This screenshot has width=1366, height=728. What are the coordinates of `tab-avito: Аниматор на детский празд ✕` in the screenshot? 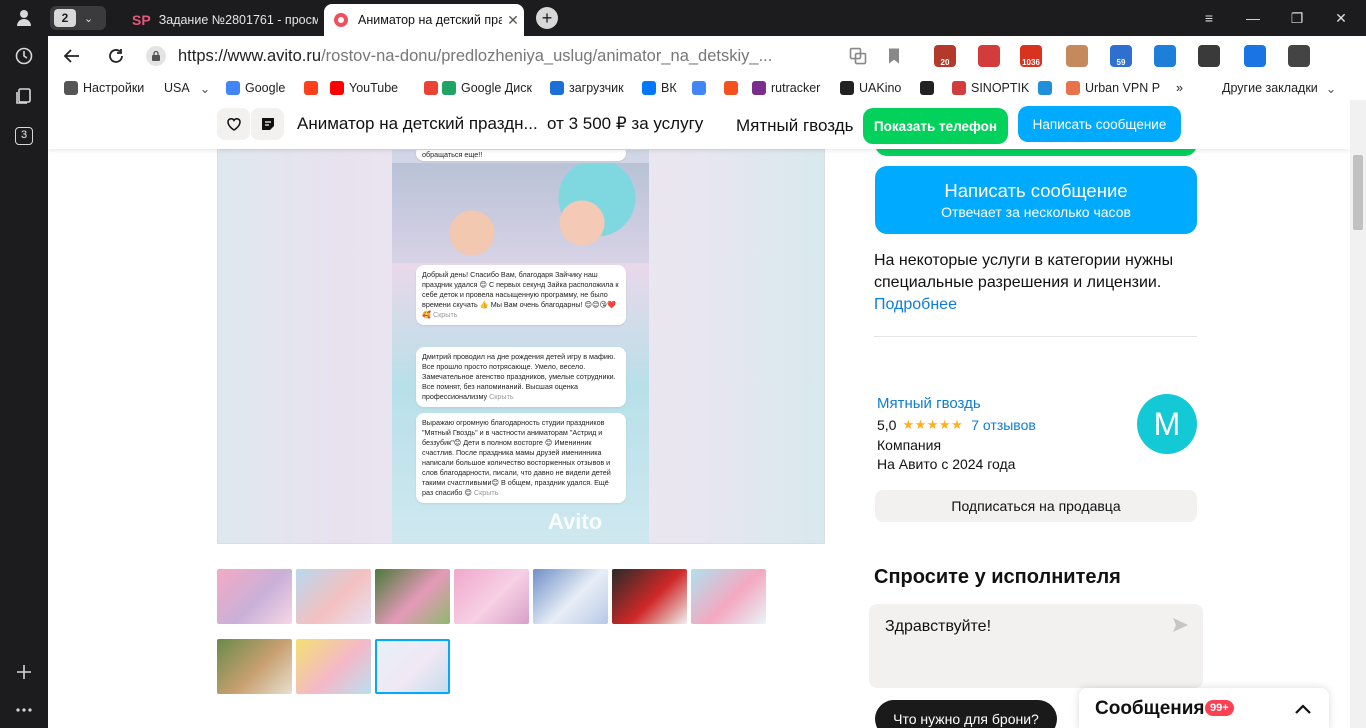 It's located at (424, 20).